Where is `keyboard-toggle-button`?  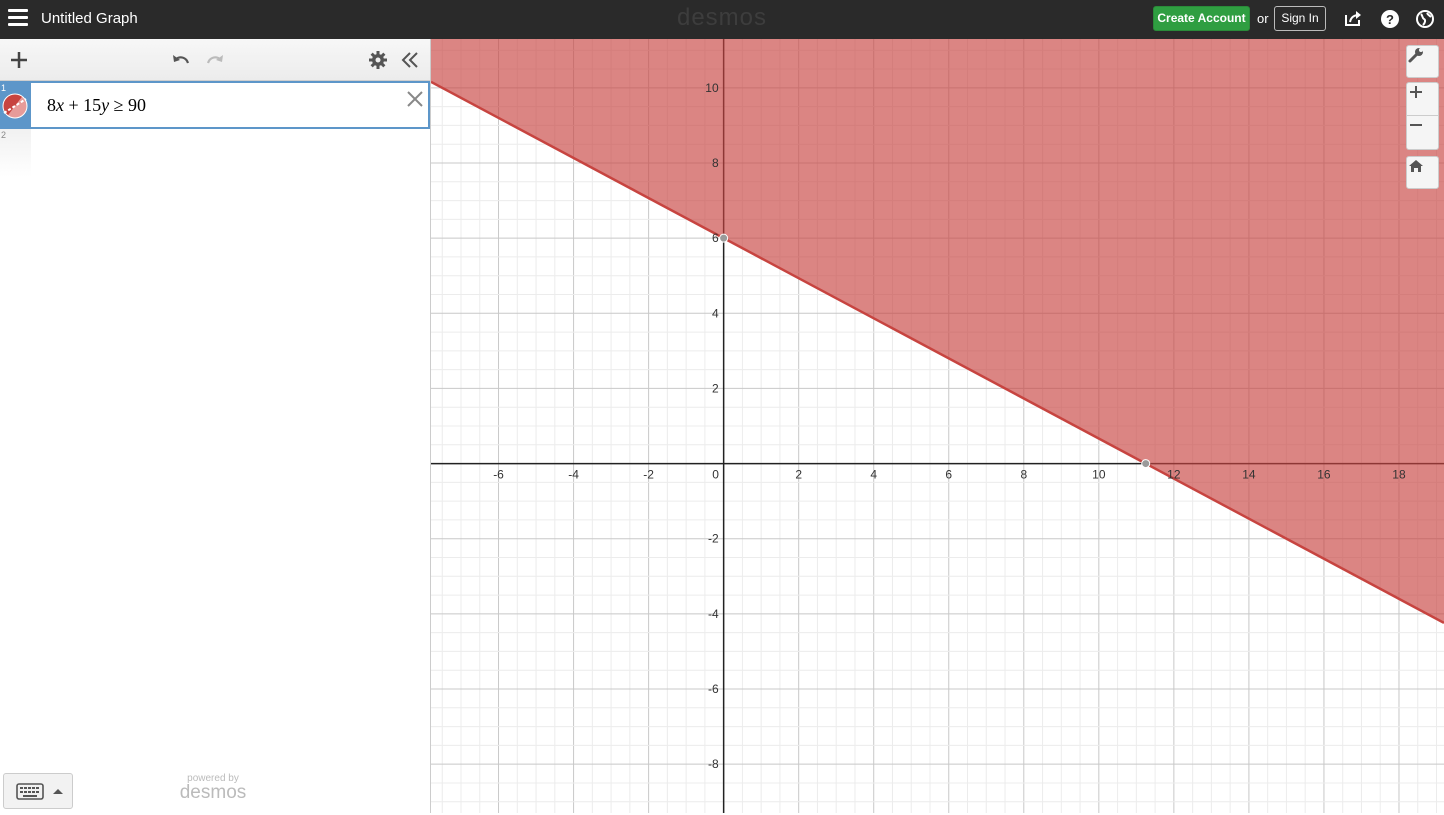 keyboard-toggle-button is located at coordinates (38, 791).